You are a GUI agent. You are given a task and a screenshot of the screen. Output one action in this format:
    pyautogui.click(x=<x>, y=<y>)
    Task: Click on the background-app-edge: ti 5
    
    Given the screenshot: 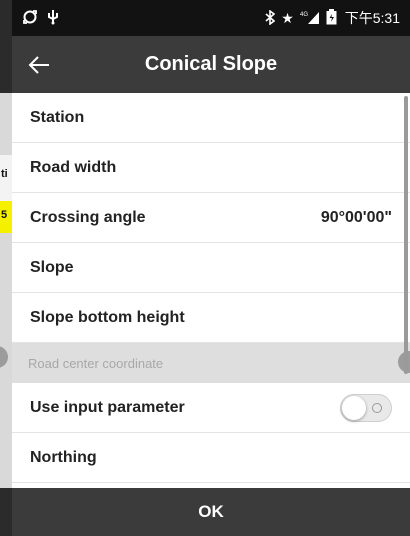 What is the action you would take?
    pyautogui.click(x=6, y=268)
    